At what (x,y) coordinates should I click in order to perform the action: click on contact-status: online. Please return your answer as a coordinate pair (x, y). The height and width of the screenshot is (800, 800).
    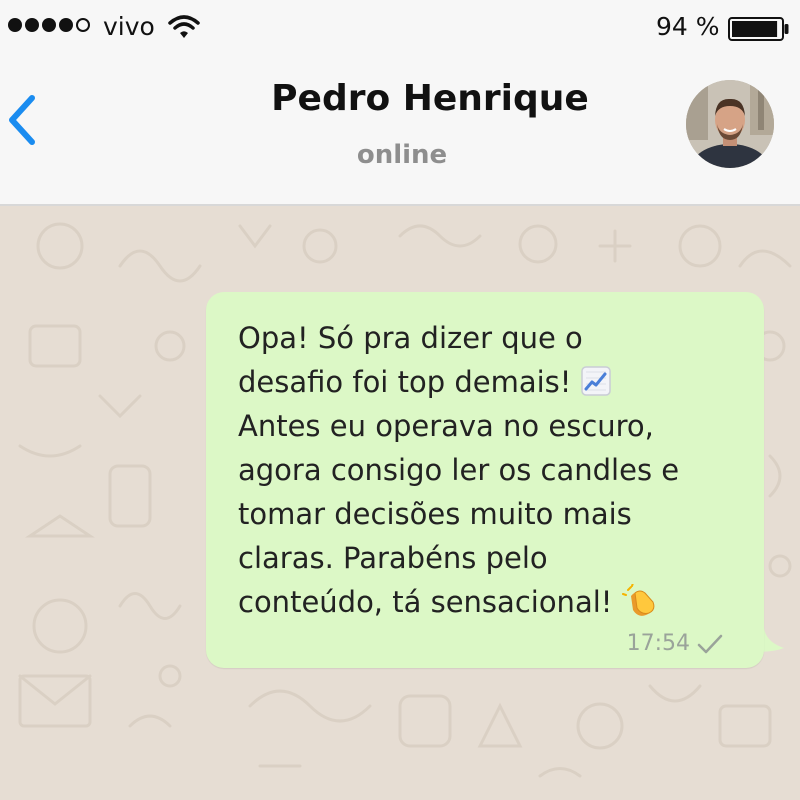
    Looking at the image, I should click on (402, 155).